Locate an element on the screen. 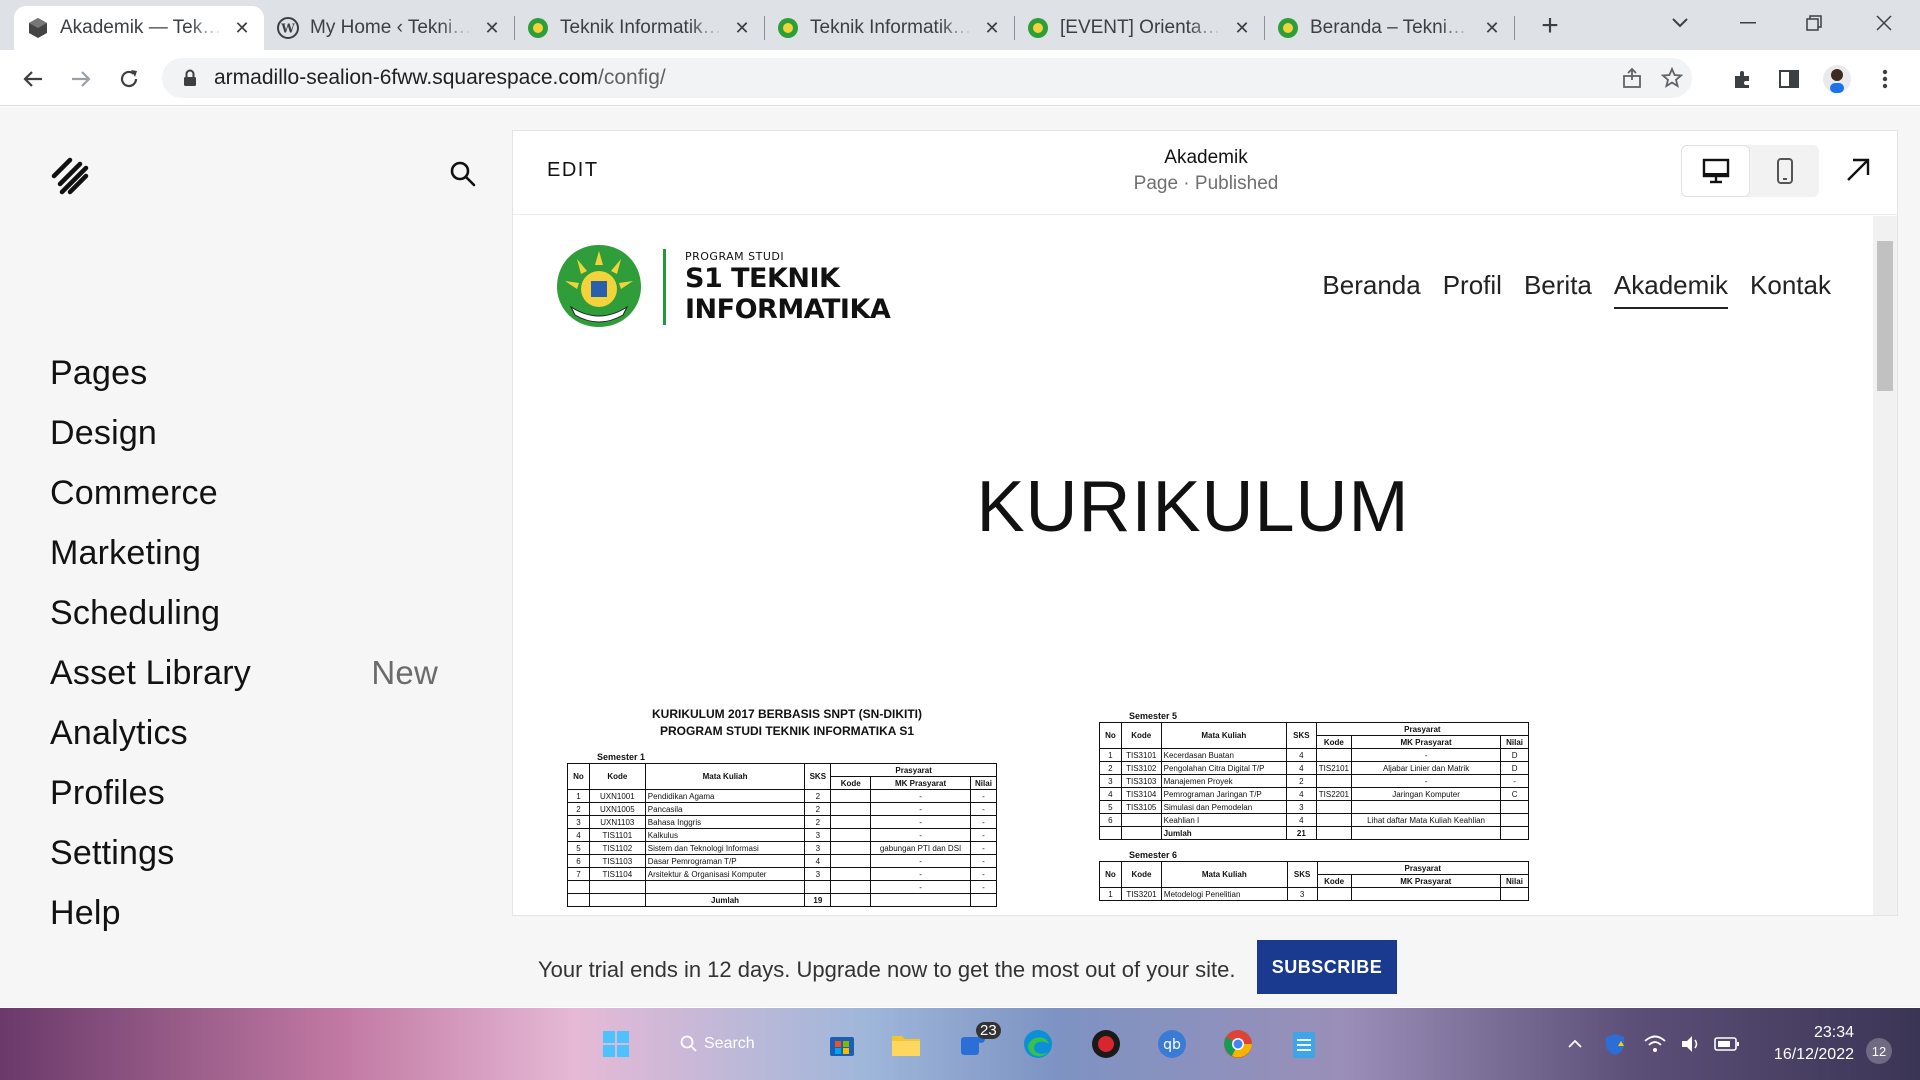 The image size is (1920, 1080). microsoft-store-icon is located at coordinates (842, 1044).